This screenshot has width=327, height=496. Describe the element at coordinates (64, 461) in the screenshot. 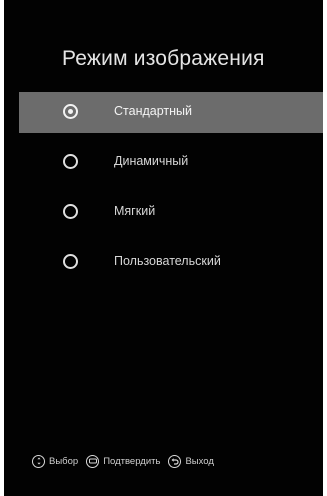

I see `hint-select-label: Выбор` at that location.